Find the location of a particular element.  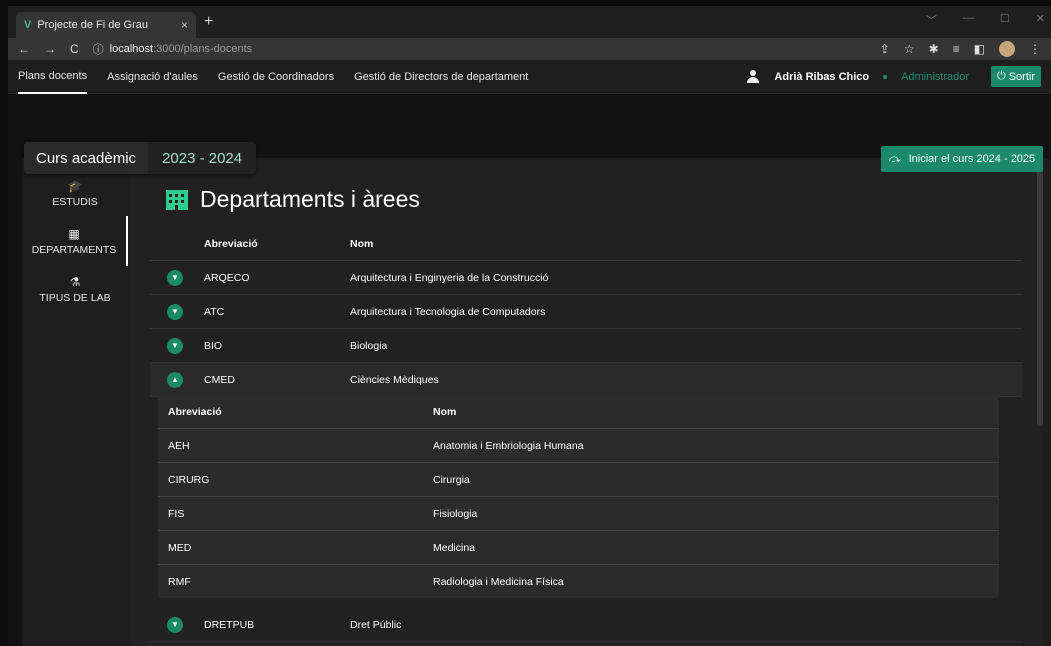

url-field: ⓘ localhost:3000/plans-docents is located at coordinates (173, 49).